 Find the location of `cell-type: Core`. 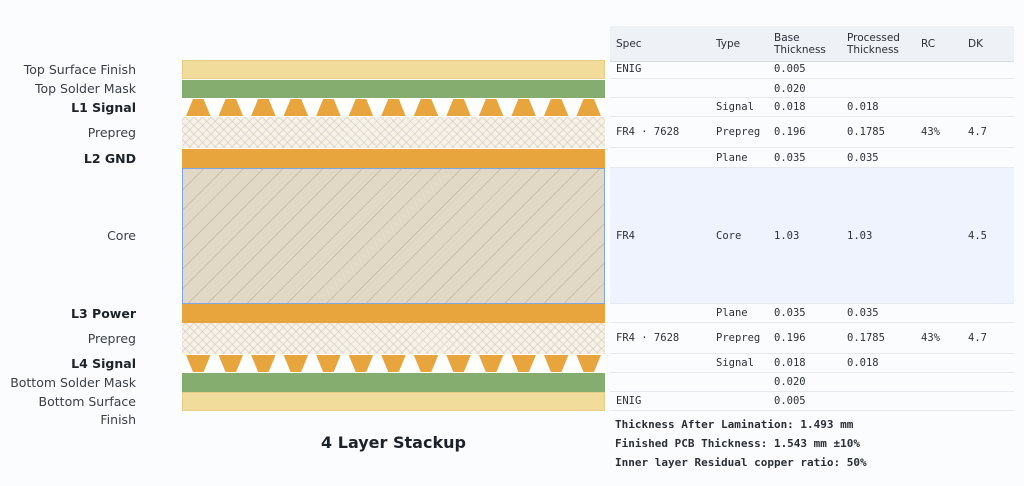

cell-type: Core is located at coordinates (729, 235).